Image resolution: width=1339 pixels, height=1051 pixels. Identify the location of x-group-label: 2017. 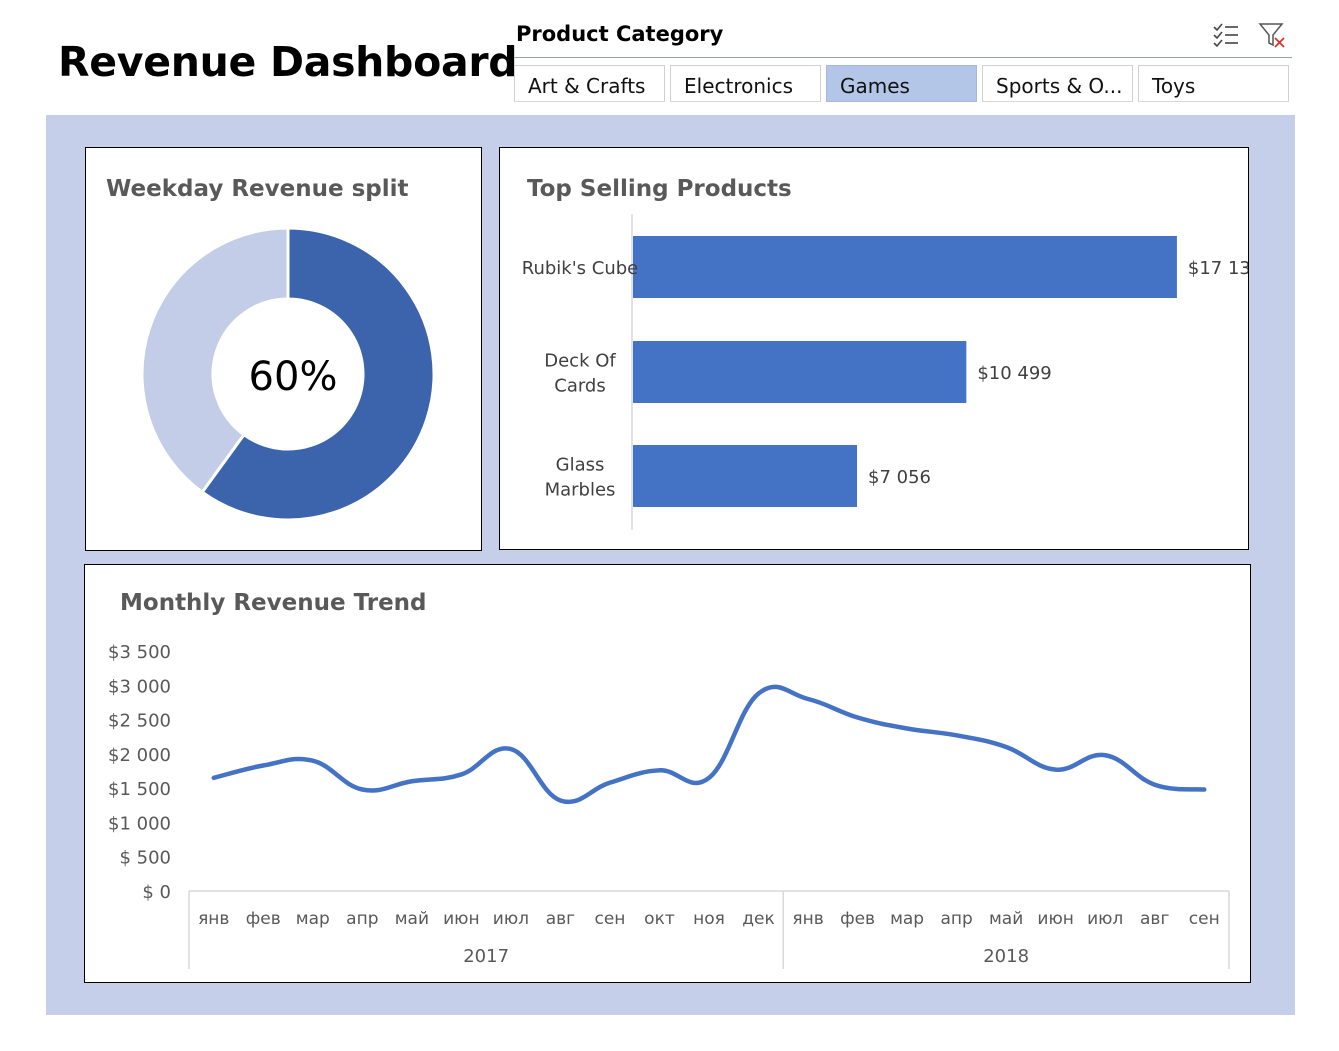
(486, 956).